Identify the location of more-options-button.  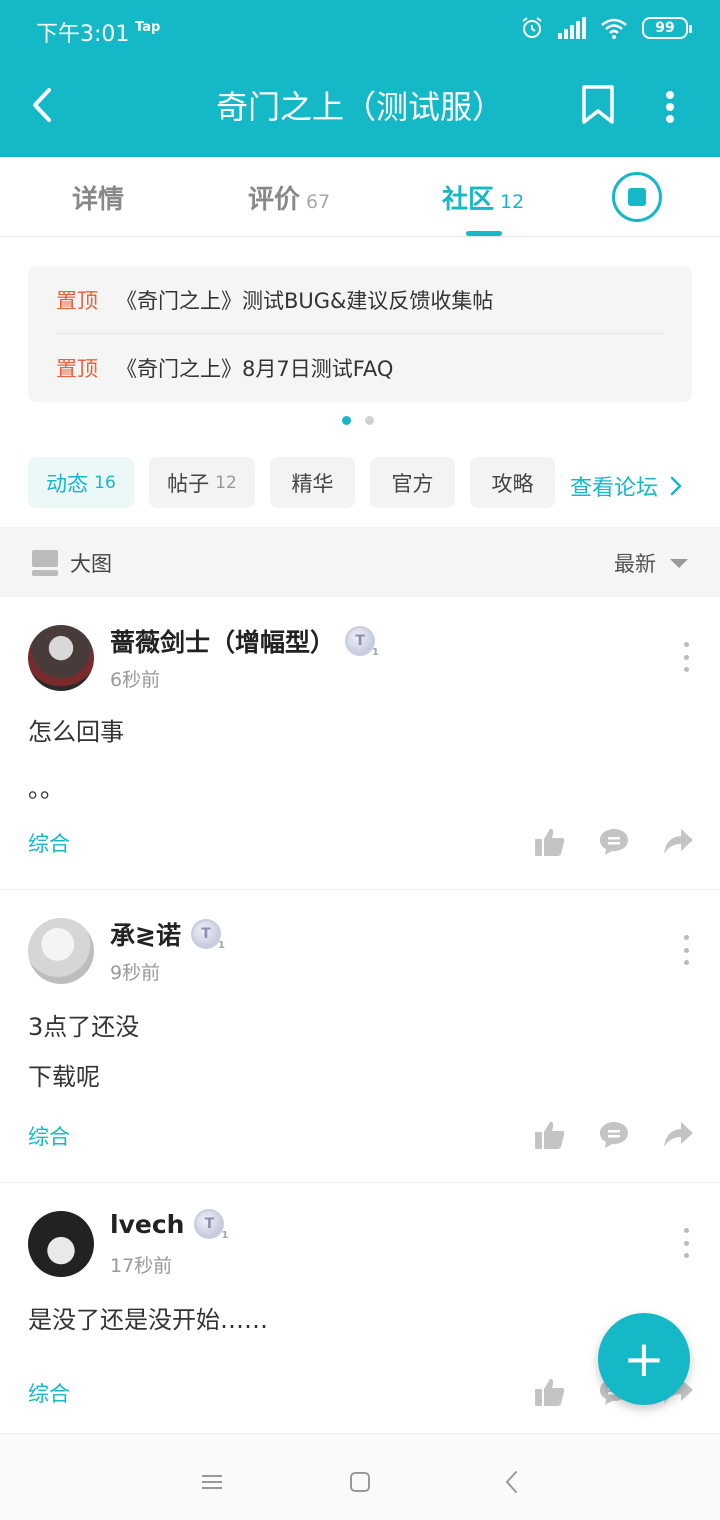
(670, 107).